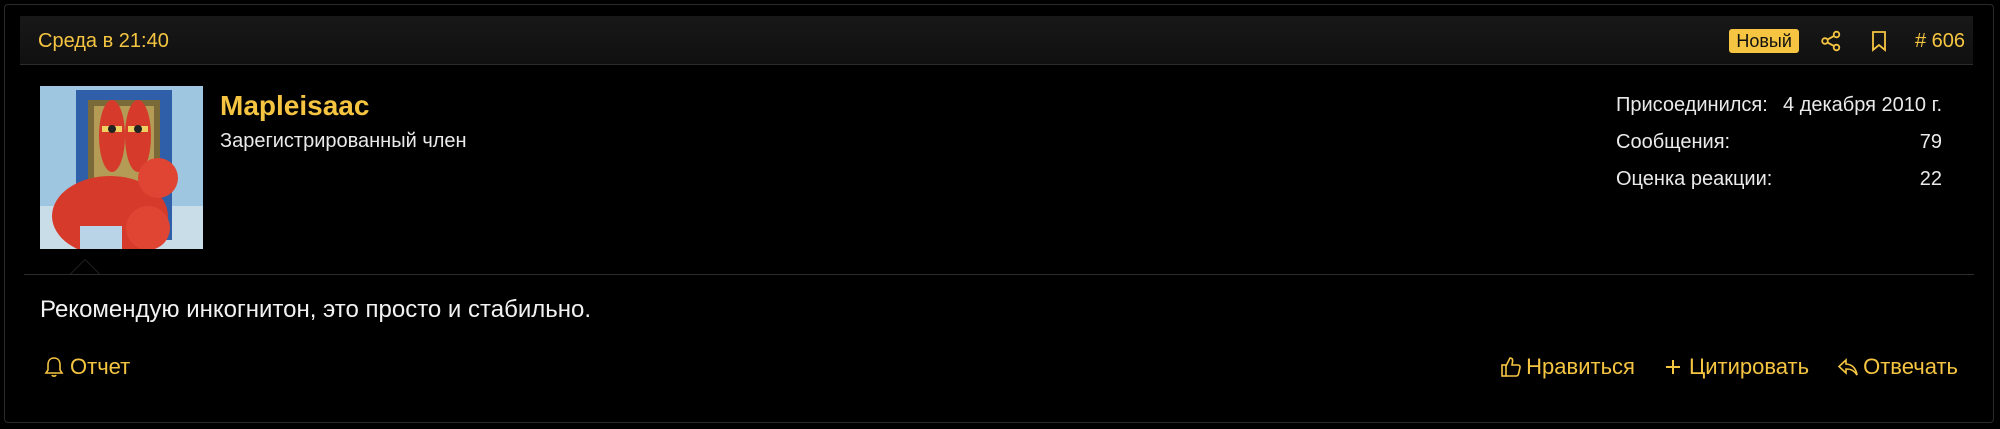 The width and height of the screenshot is (2000, 429). Describe the element at coordinates (999, 274) in the screenshot. I see `post-divider` at that location.